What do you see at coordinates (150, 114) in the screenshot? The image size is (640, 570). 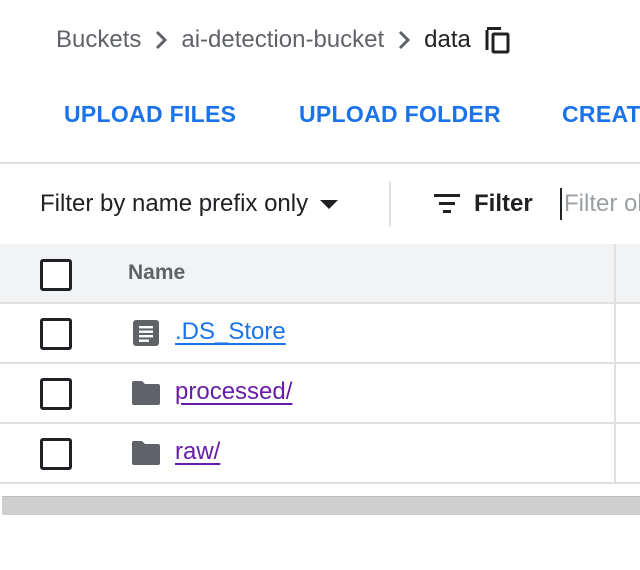 I see `upload-files-button: UPLOAD FILES` at bounding box center [150, 114].